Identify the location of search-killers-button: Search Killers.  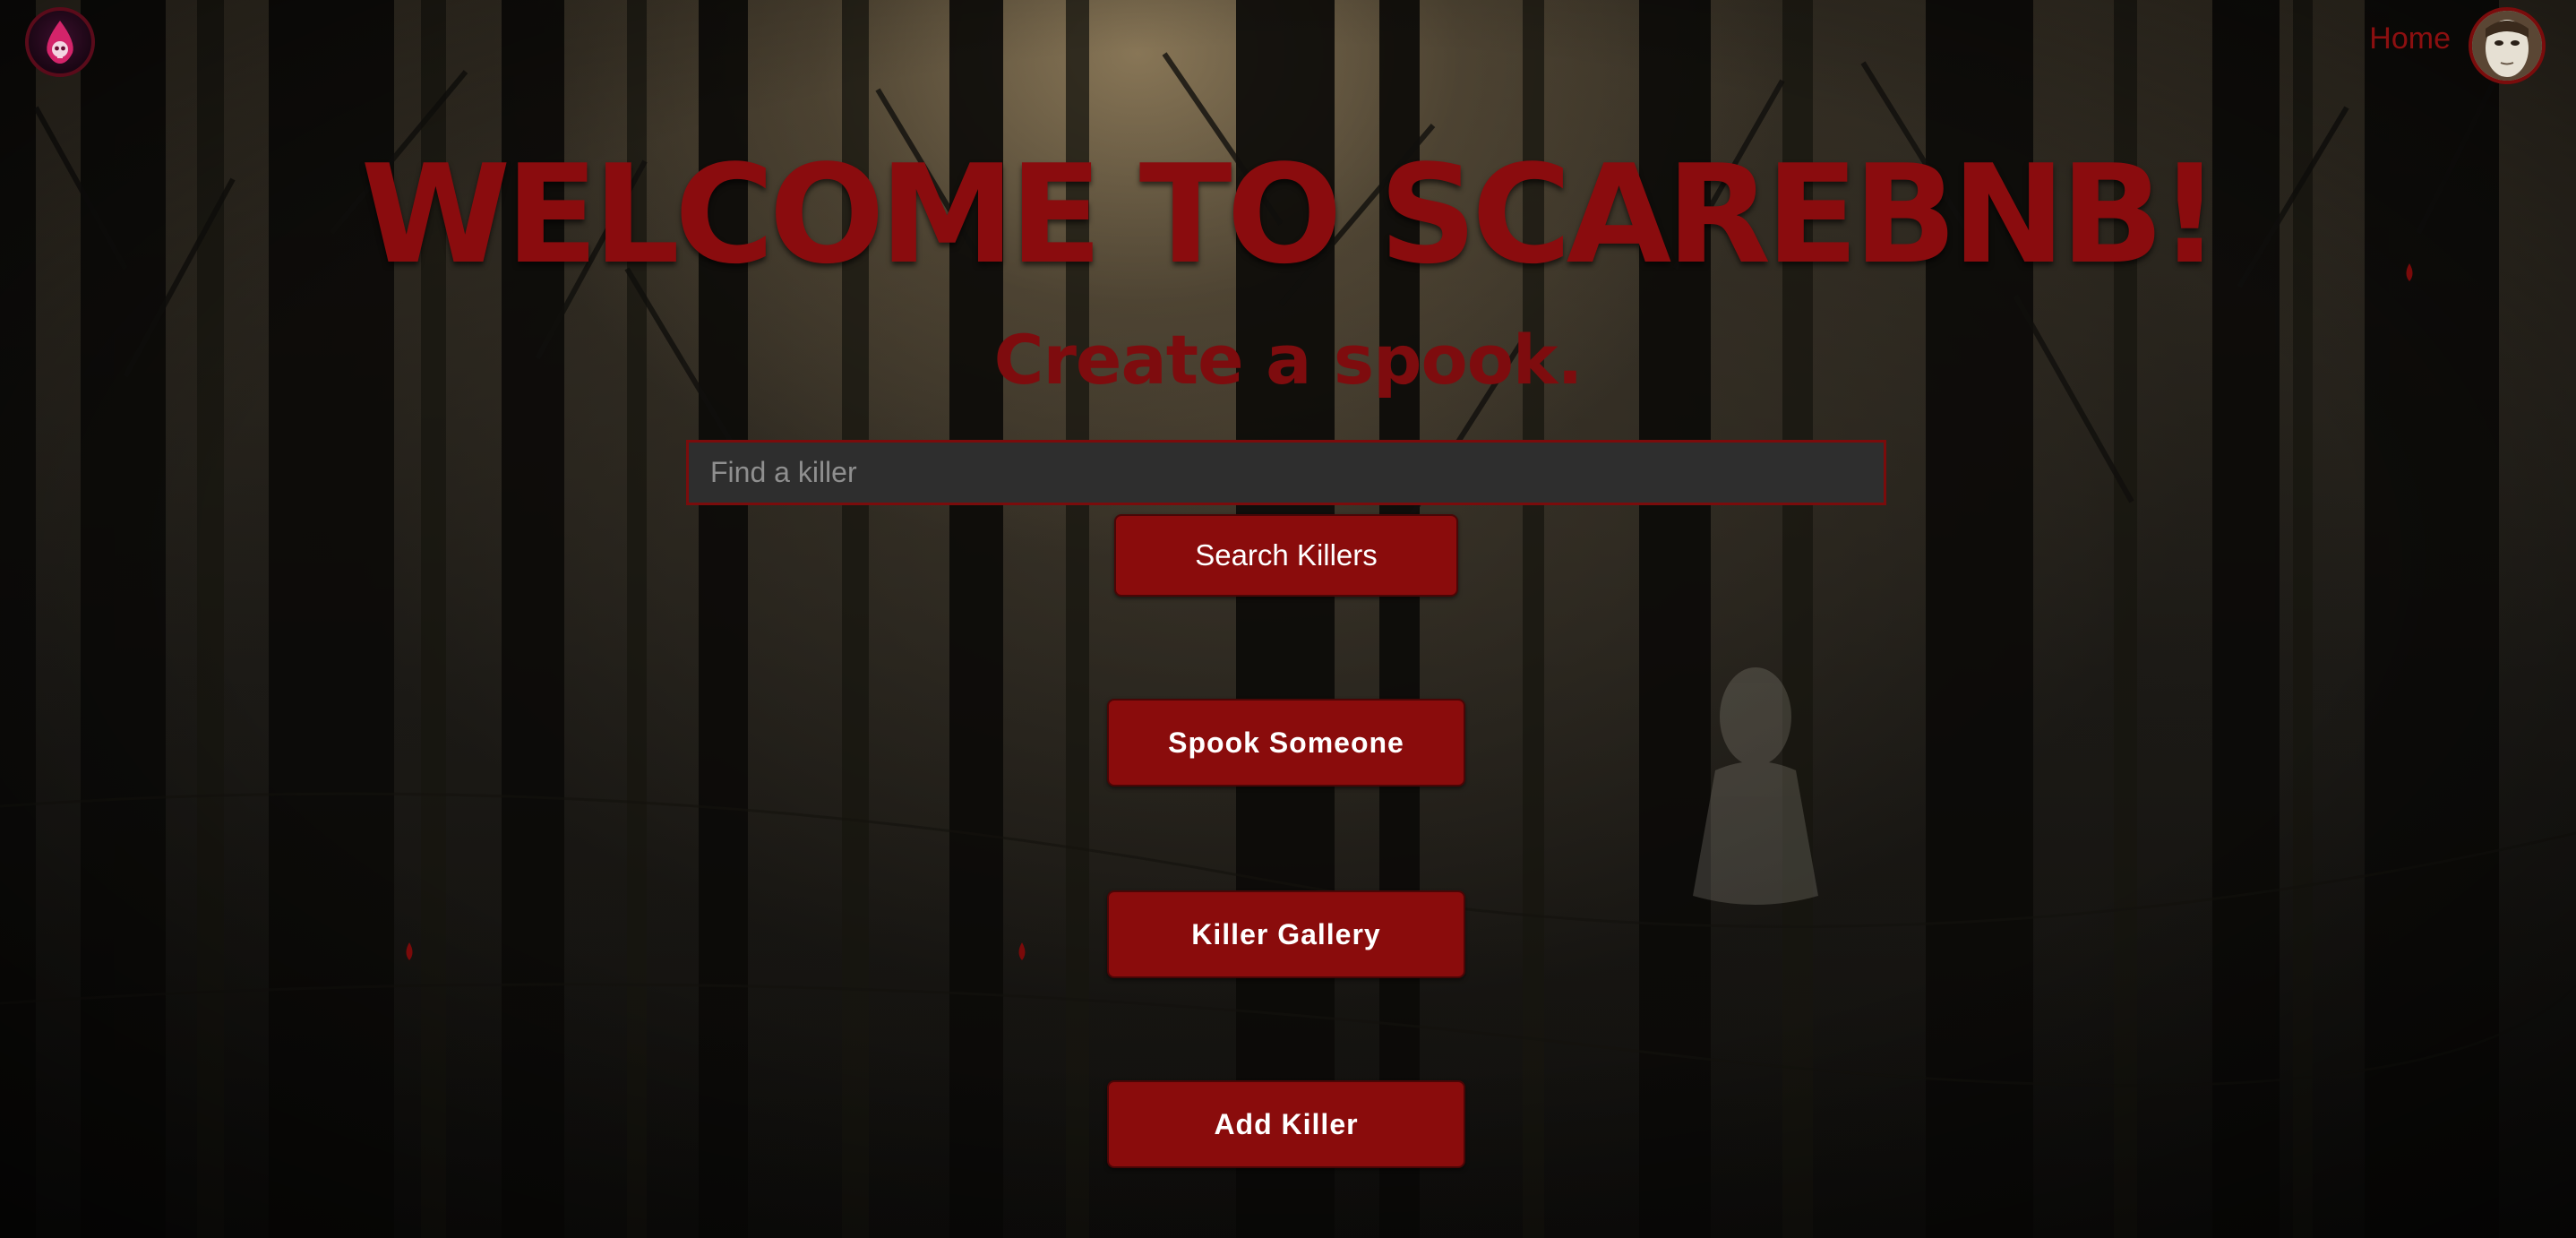
(1286, 555).